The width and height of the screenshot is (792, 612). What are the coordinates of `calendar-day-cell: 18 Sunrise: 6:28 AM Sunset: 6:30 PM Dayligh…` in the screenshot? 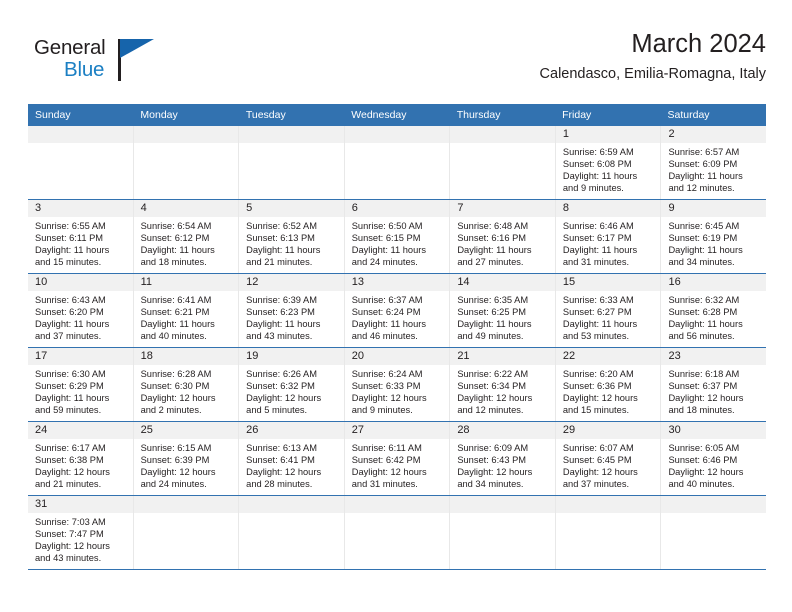 It's located at (186, 384).